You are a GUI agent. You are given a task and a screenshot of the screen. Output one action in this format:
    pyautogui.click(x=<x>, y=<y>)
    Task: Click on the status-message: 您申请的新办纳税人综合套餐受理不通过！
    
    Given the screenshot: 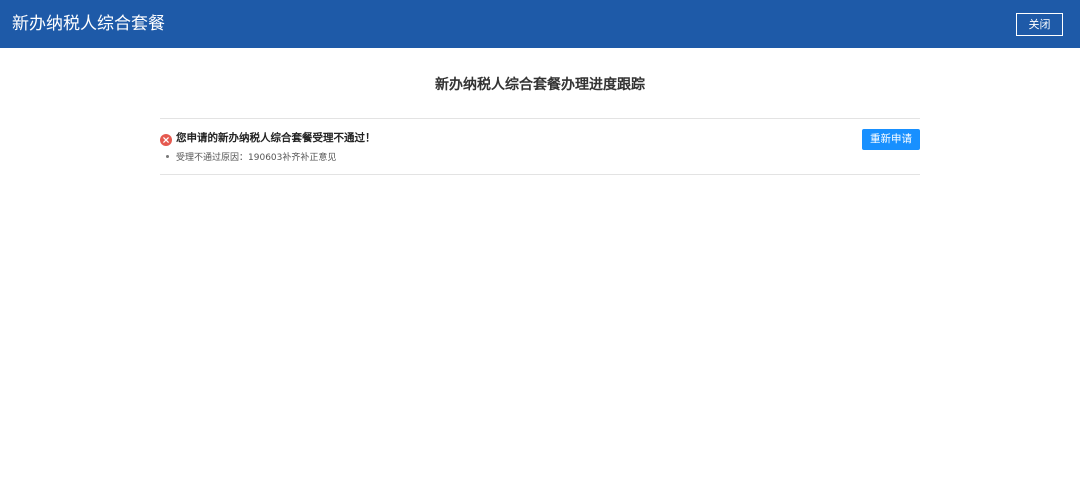 What is the action you would take?
    pyautogui.click(x=276, y=137)
    